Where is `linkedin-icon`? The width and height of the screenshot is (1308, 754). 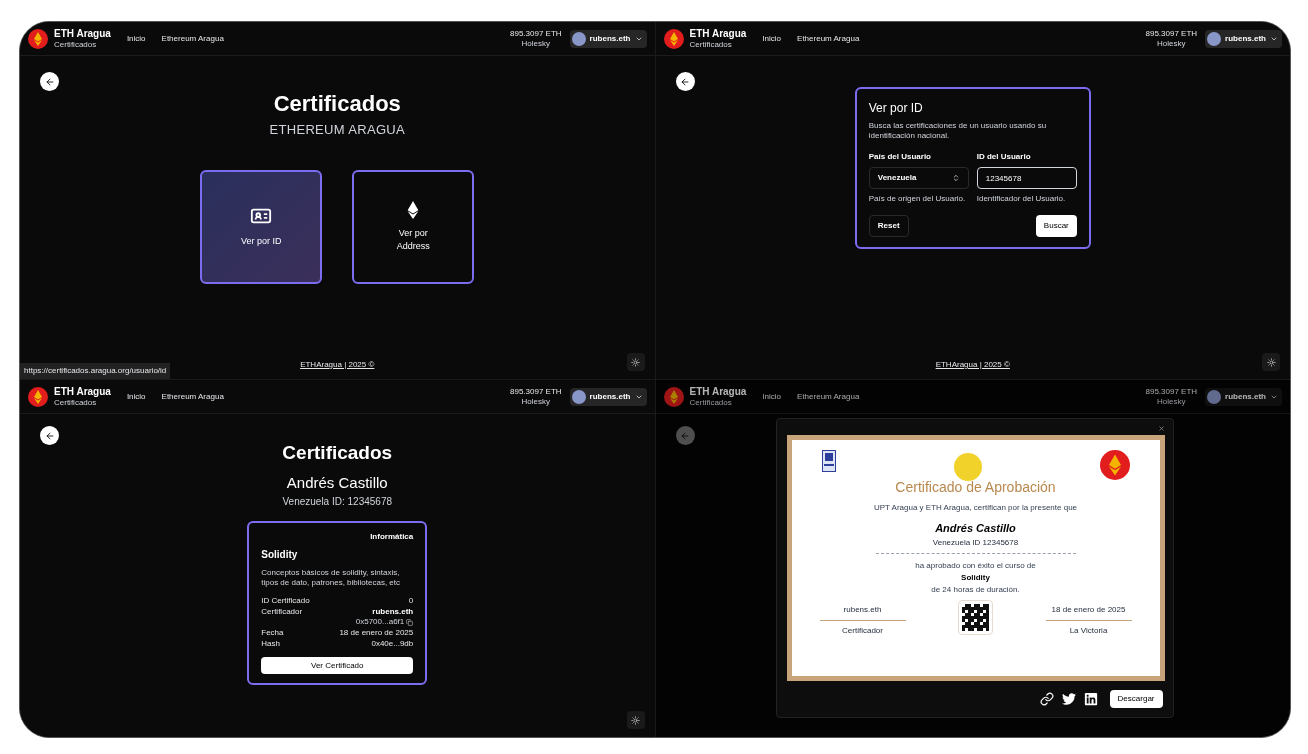 linkedin-icon is located at coordinates (1090, 699).